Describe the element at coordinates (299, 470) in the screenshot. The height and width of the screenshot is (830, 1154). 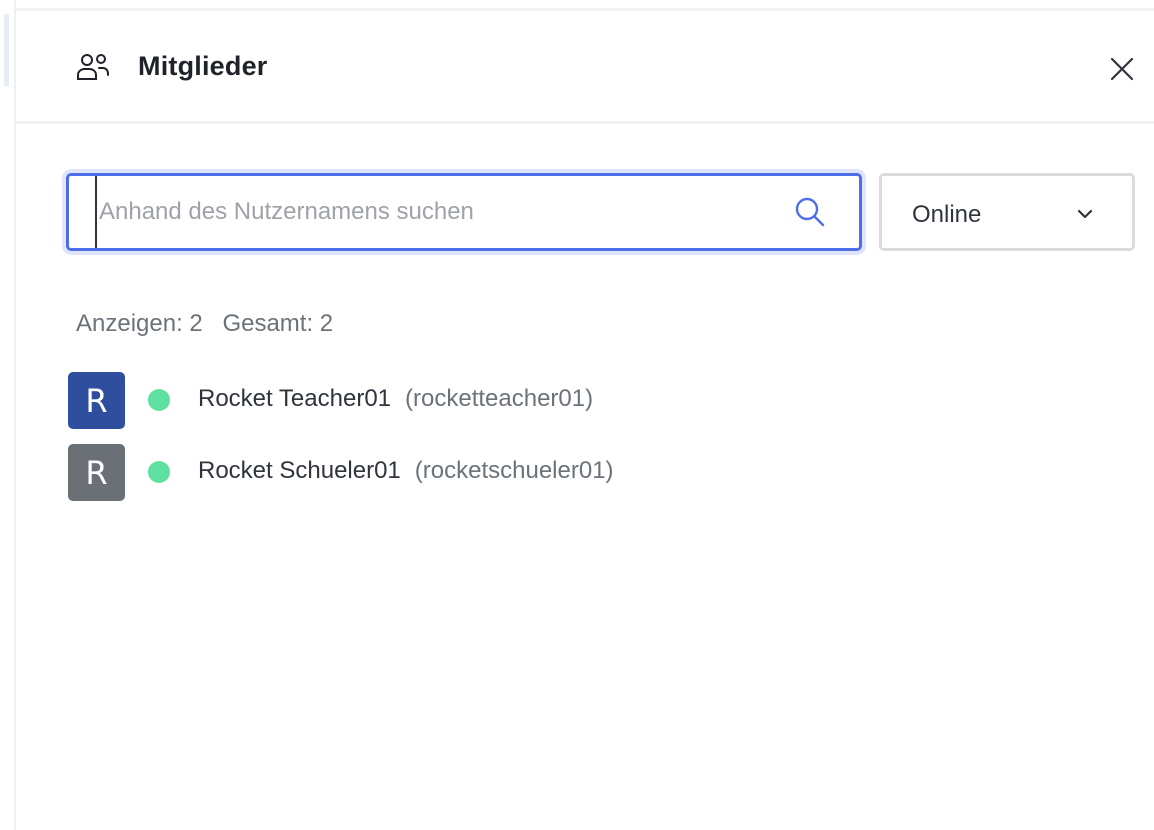
I see `member-display-name: Rocket Schueler01` at that location.